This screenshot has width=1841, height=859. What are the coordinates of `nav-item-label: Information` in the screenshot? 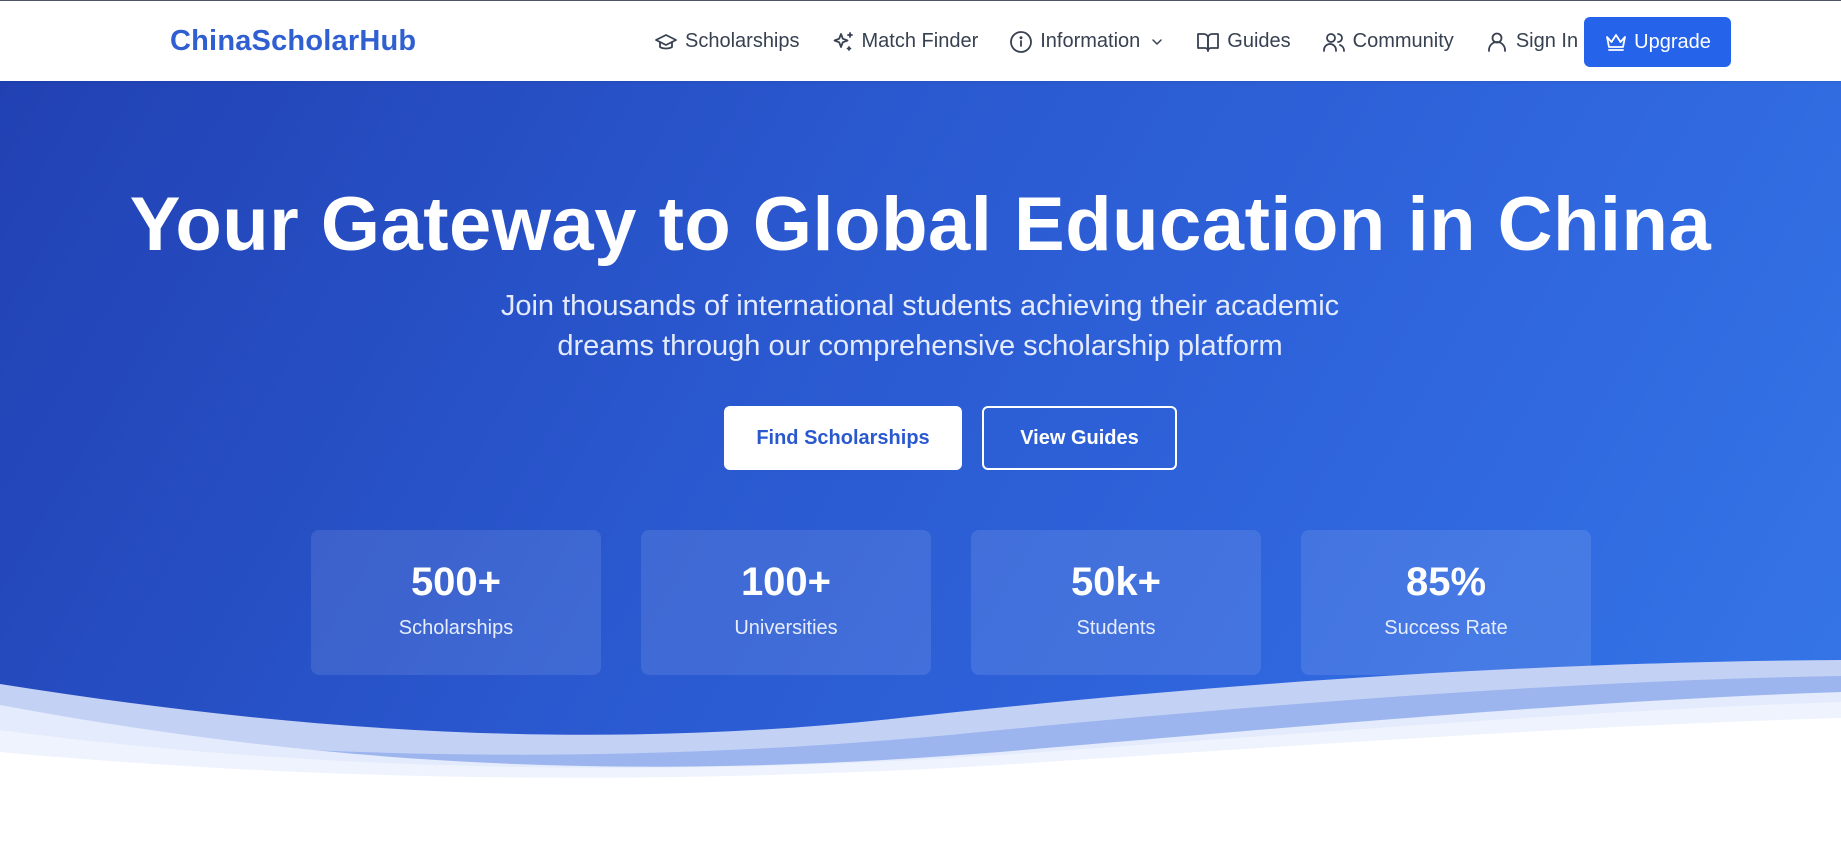 It's located at (1090, 41).